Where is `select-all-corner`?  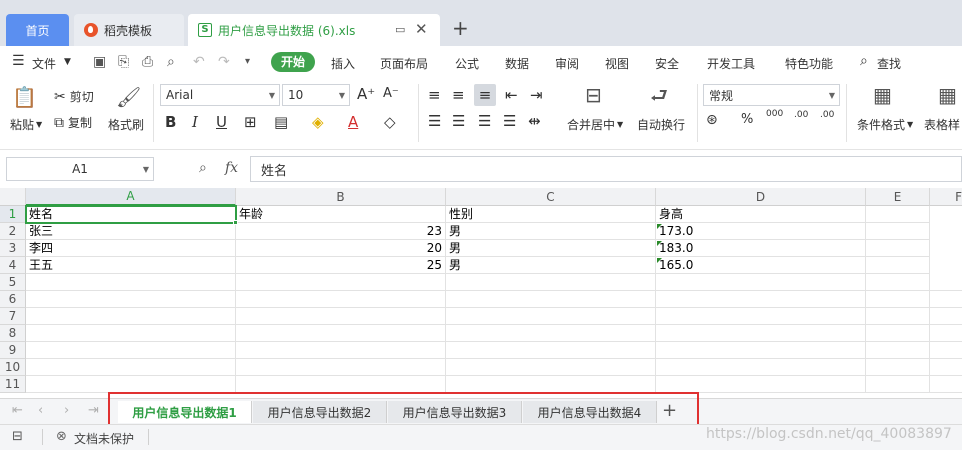
select-all-corner is located at coordinates (13, 197).